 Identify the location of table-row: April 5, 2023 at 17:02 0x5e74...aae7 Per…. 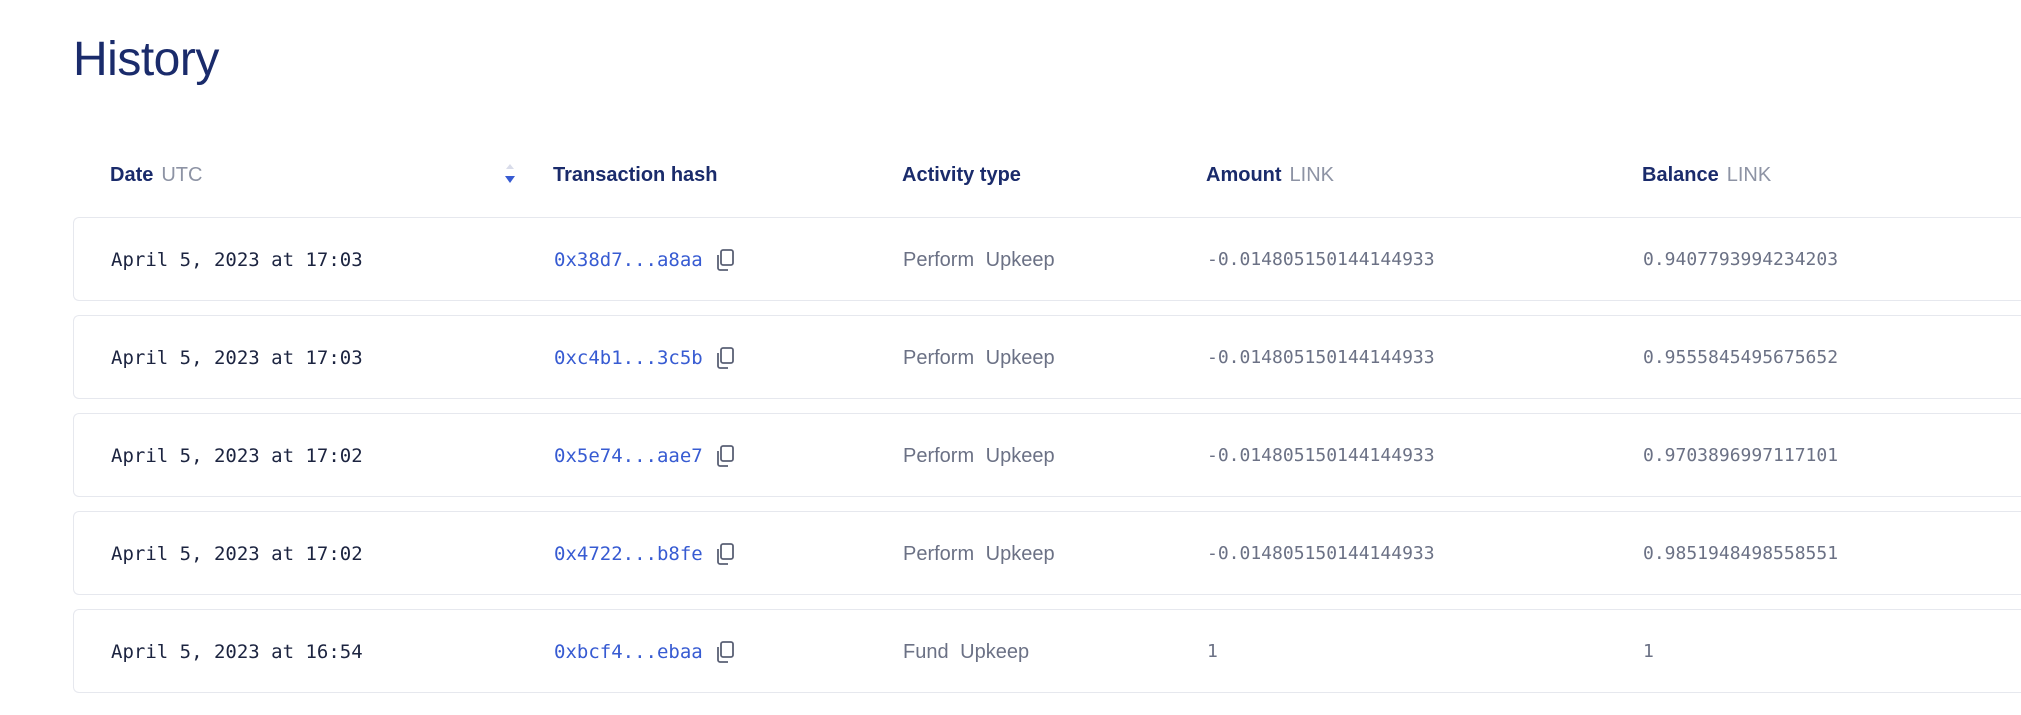
(1047, 455).